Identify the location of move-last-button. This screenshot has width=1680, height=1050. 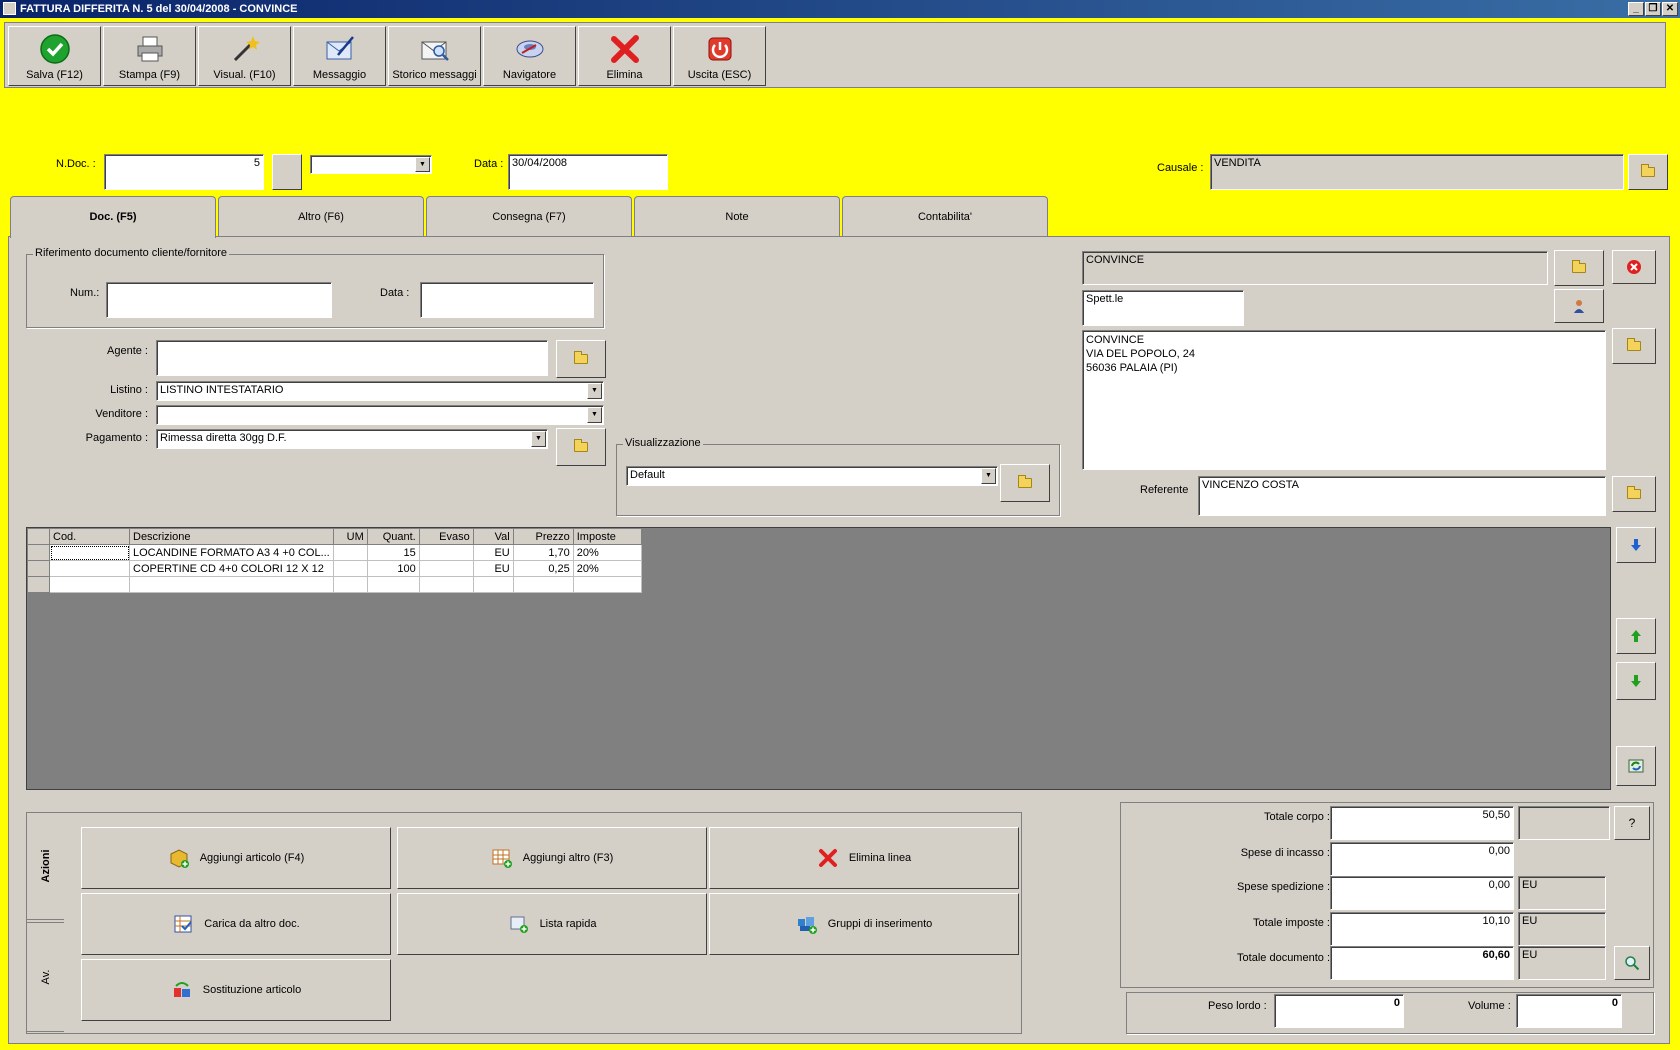
(1636, 545).